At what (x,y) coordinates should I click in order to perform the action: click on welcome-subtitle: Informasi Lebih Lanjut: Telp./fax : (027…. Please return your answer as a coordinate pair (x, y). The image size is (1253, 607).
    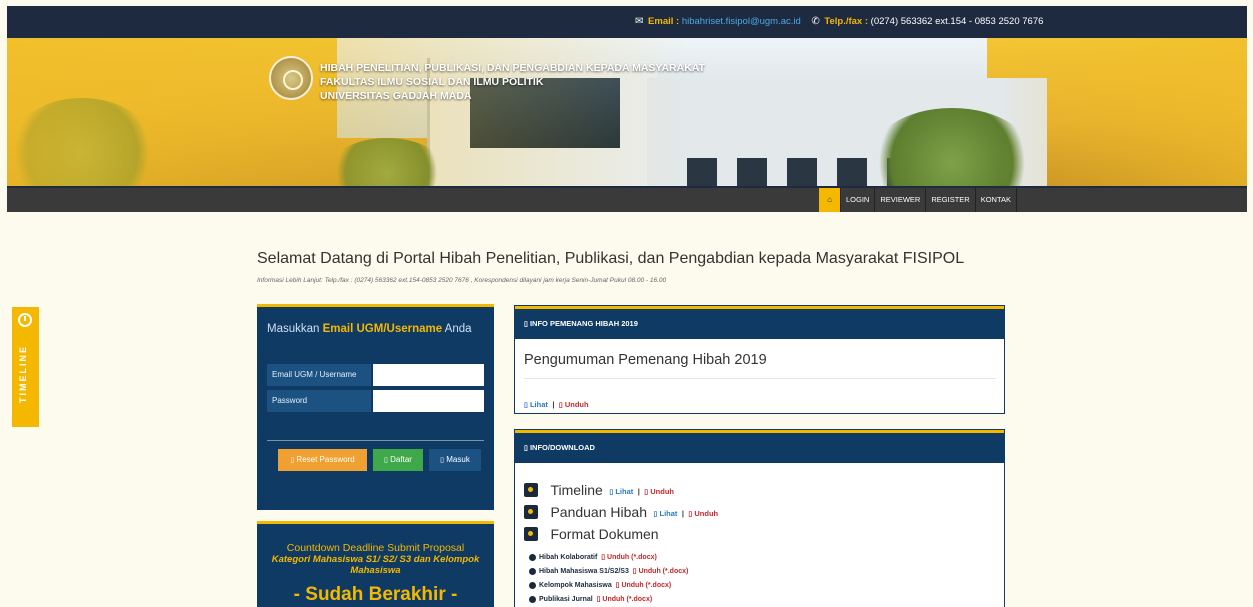
    Looking at the image, I should click on (462, 280).